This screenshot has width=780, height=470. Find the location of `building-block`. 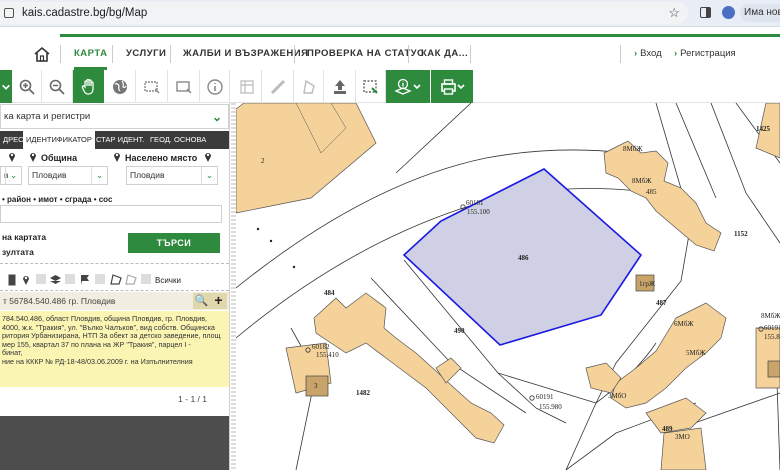

building-block is located at coordinates (676, 415).